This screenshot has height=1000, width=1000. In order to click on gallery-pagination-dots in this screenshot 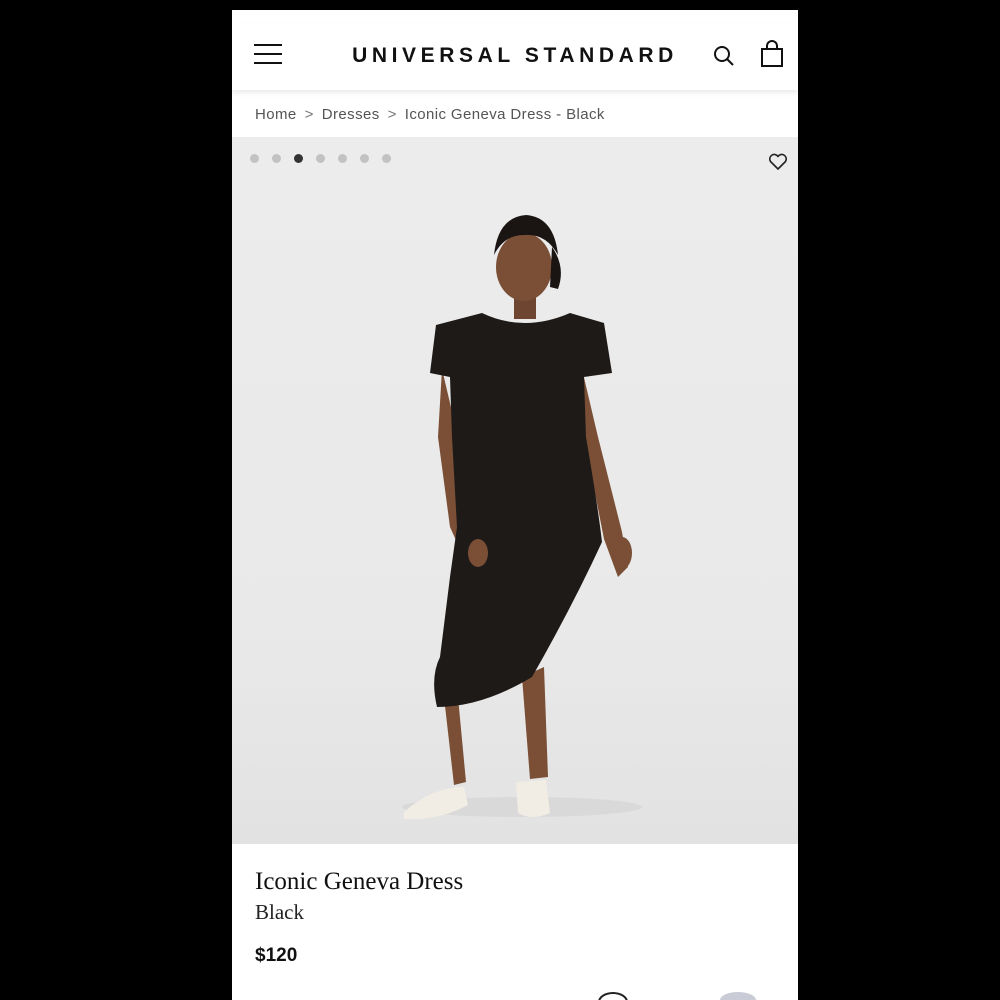, I will do `click(327, 159)`.